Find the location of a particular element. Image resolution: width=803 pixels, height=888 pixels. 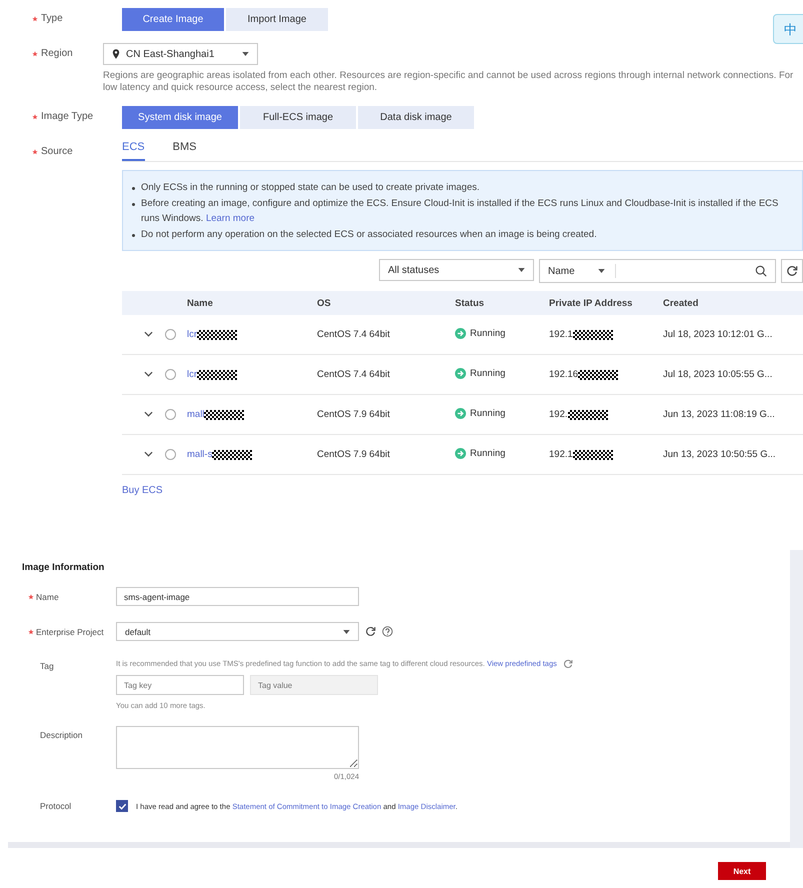

agree-checkbox is located at coordinates (122, 806).